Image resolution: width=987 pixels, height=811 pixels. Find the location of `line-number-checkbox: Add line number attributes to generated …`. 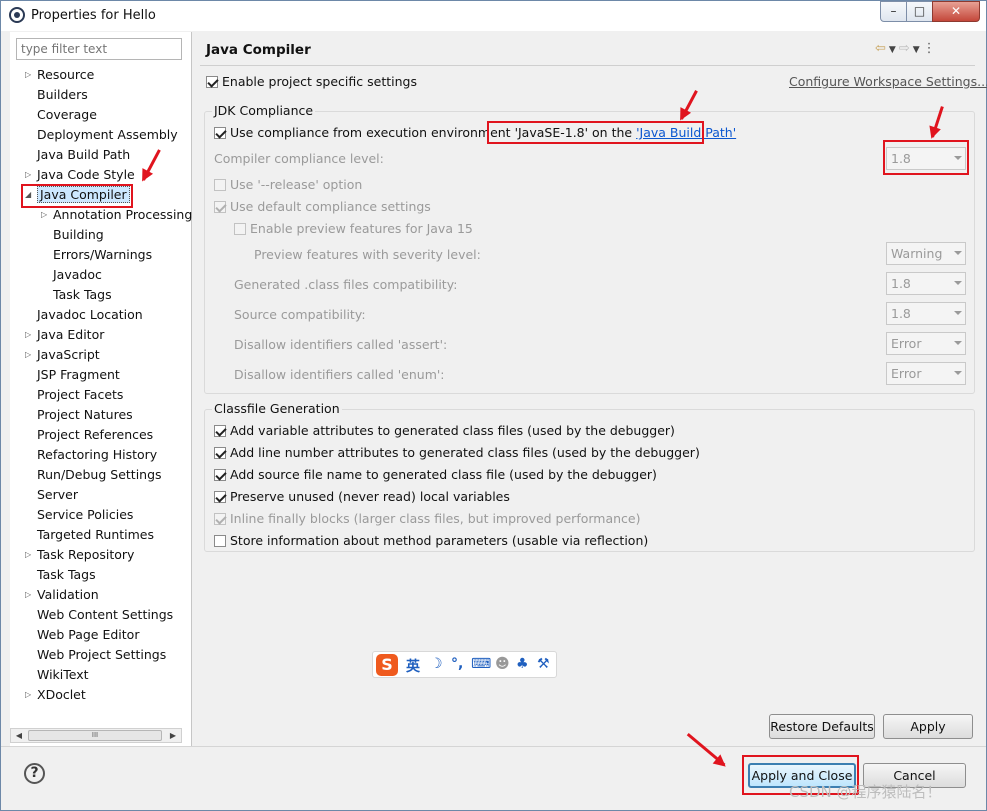

line-number-checkbox: Add line number attributes to generated … is located at coordinates (457, 452).